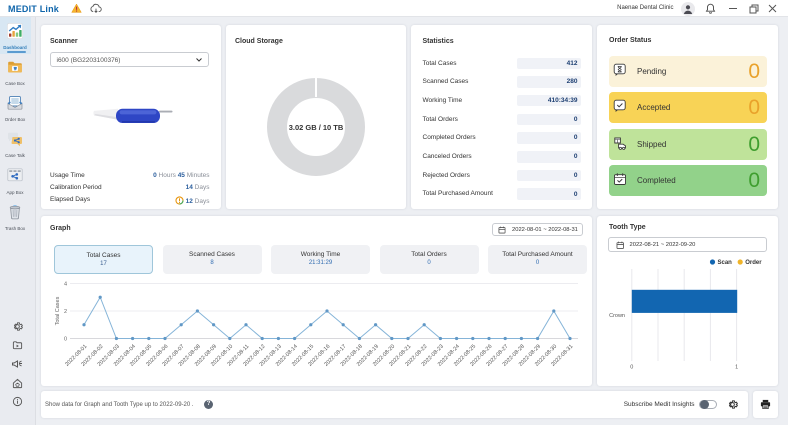 The width and height of the screenshot is (788, 425). Describe the element at coordinates (58, 310) in the screenshot. I see `svg-text: Total Cases` at that location.